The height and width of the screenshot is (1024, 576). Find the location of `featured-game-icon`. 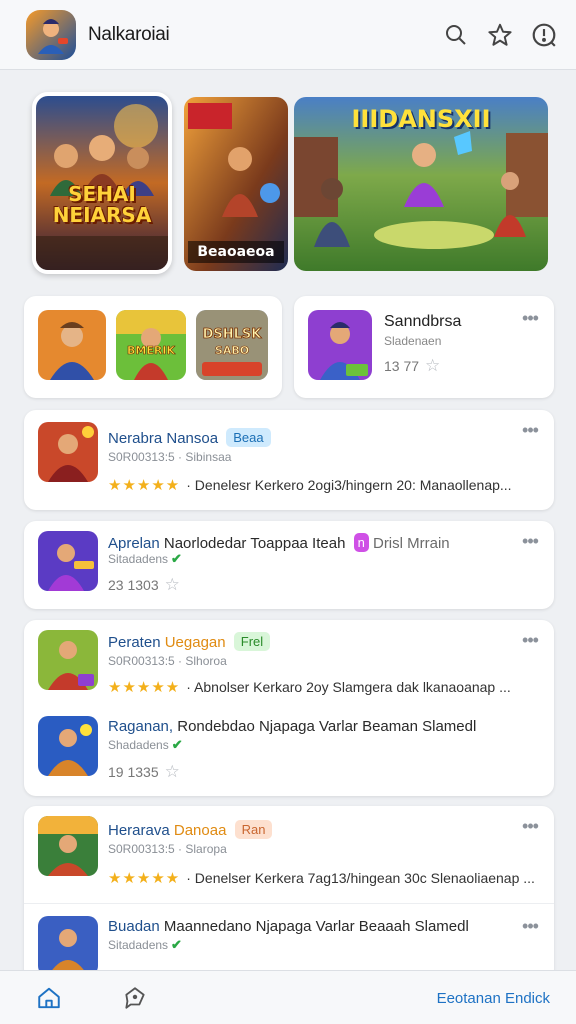

featured-game-icon is located at coordinates (340, 345).